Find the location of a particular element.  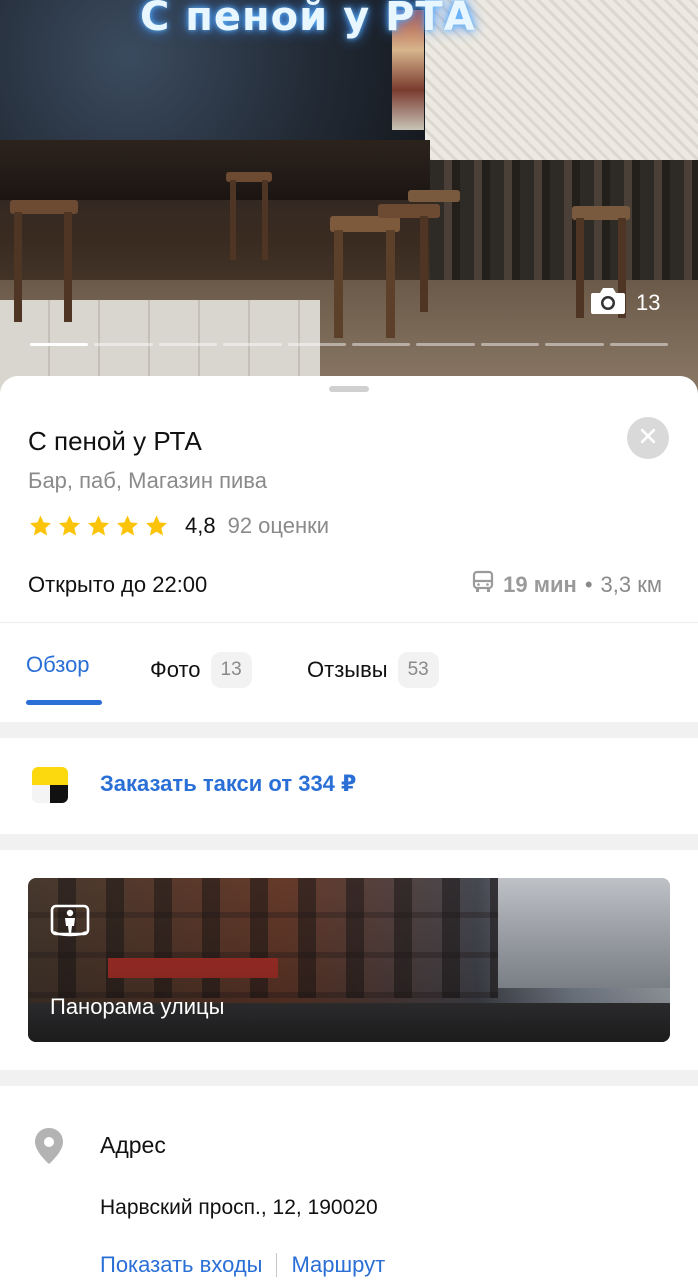

address-actions: Показать входы Маршрут is located at coordinates (242, 1265).